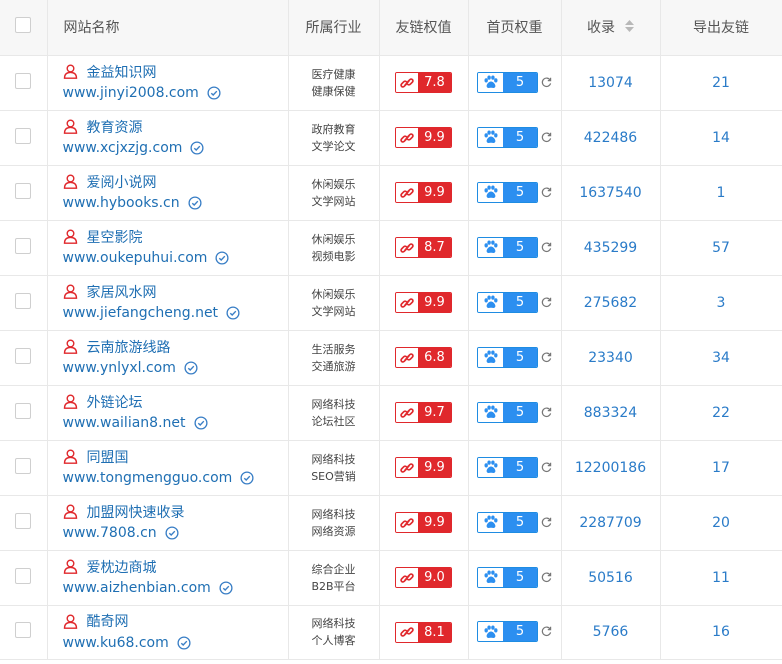 The width and height of the screenshot is (782, 664). I want to click on indexed-count: 422486, so click(611, 138).